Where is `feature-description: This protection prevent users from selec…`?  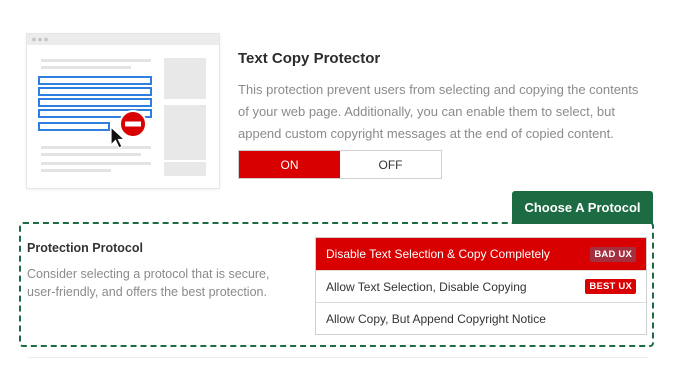 feature-description: This protection prevent users from selec… is located at coordinates (438, 111).